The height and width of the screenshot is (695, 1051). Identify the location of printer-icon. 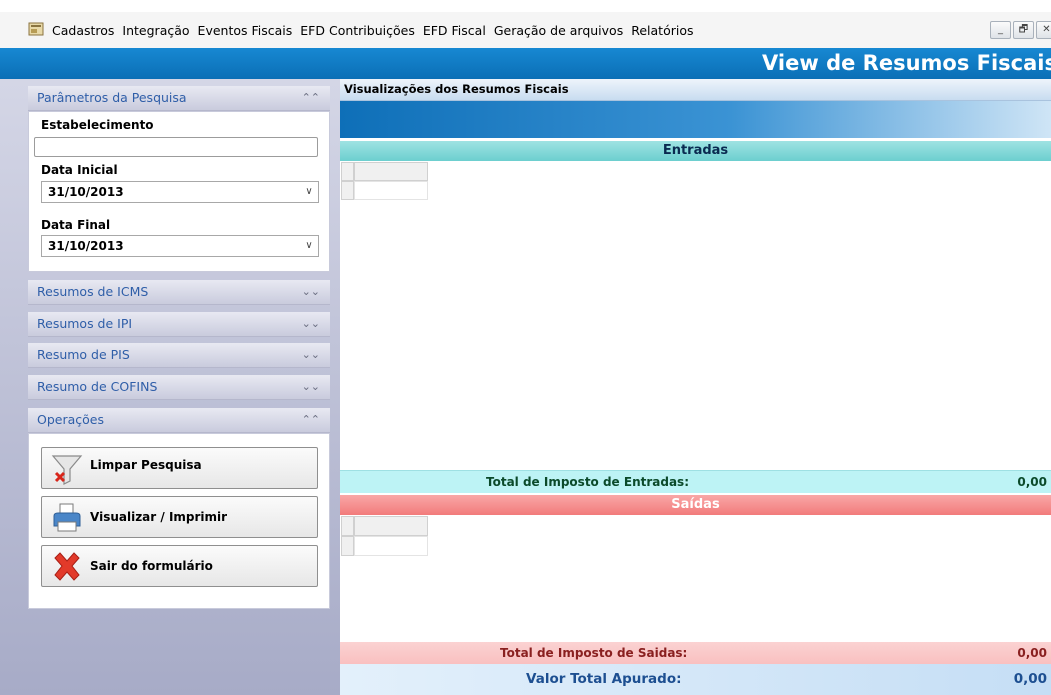
(67, 517).